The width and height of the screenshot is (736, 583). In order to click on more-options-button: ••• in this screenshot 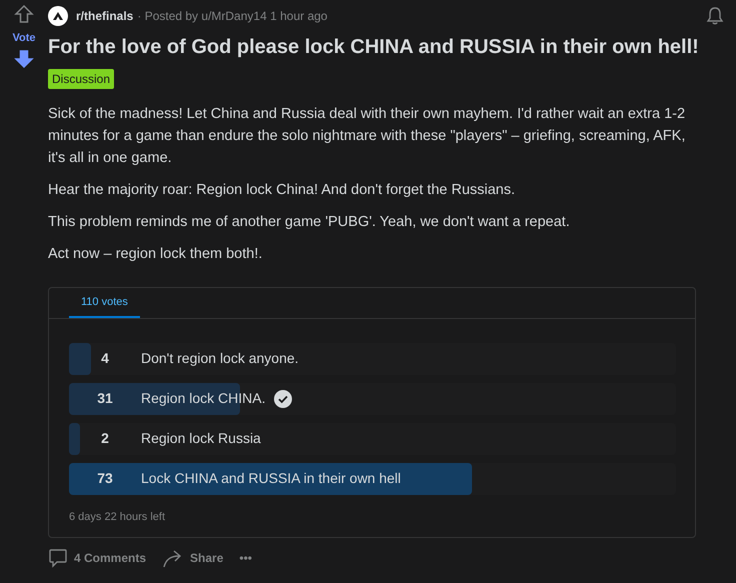, I will do `click(245, 558)`.